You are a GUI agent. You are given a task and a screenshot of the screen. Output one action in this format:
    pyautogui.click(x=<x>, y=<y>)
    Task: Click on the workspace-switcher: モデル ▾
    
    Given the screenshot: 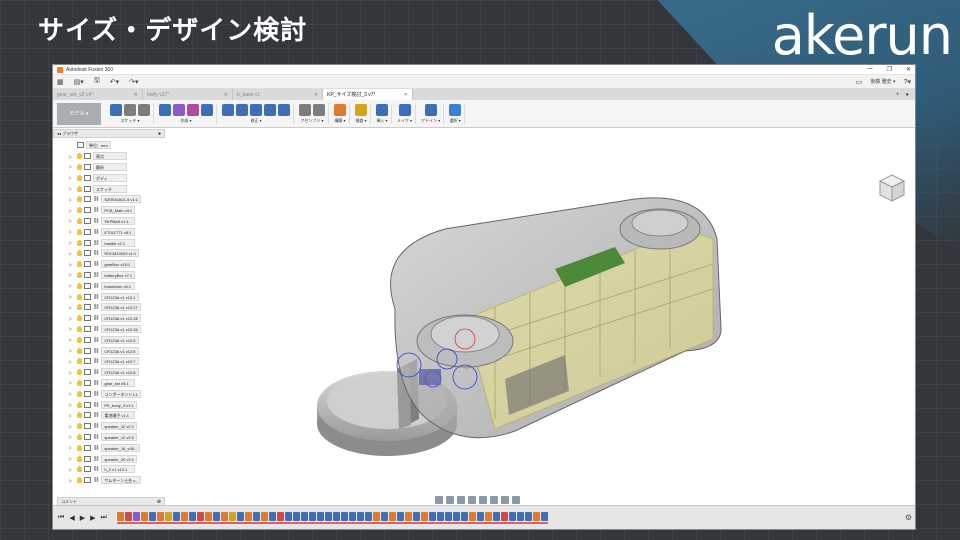 What is the action you would take?
    pyautogui.click(x=79, y=113)
    